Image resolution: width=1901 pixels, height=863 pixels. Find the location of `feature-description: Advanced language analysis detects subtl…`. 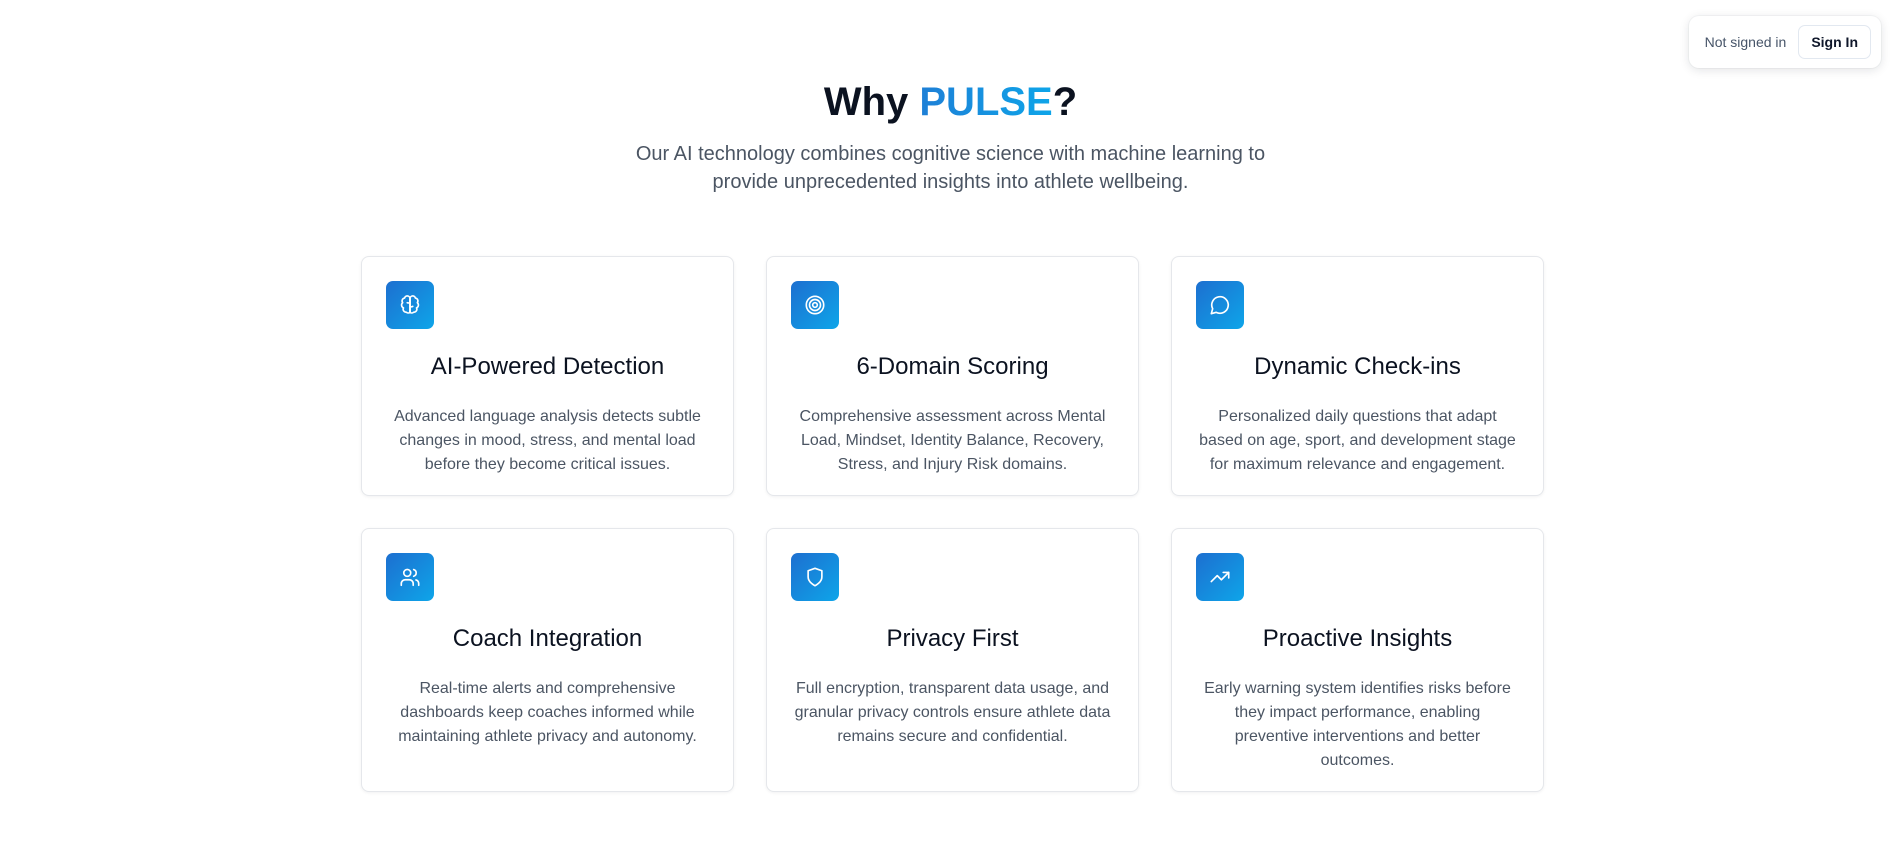

feature-description: Advanced language analysis detects subtl… is located at coordinates (547, 440).